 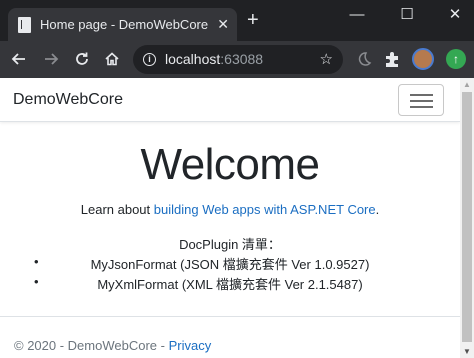 What do you see at coordinates (230, 164) in the screenshot?
I see `welcome-heading: Welcome` at bounding box center [230, 164].